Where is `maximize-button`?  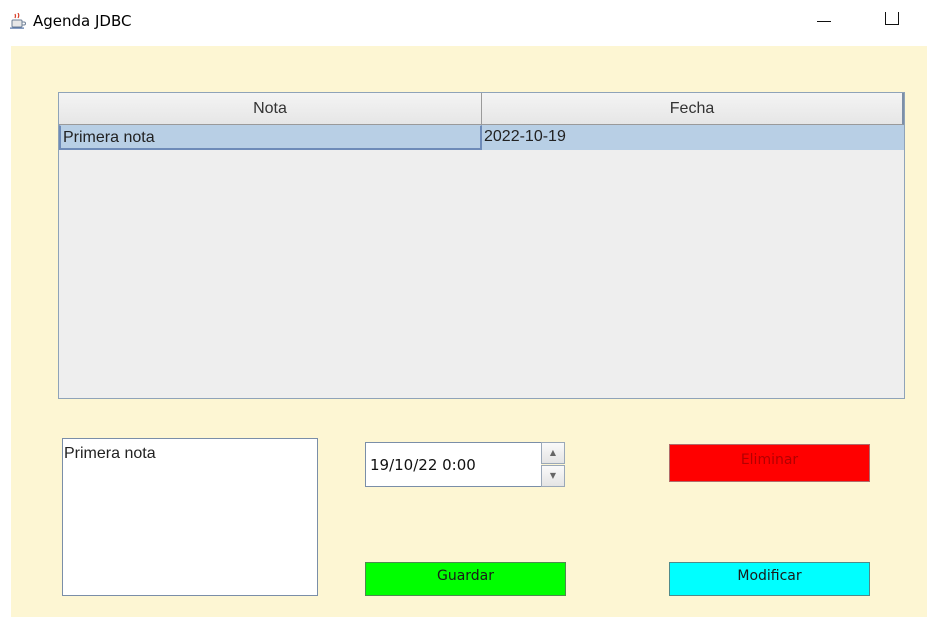
maximize-button is located at coordinates (892, 21).